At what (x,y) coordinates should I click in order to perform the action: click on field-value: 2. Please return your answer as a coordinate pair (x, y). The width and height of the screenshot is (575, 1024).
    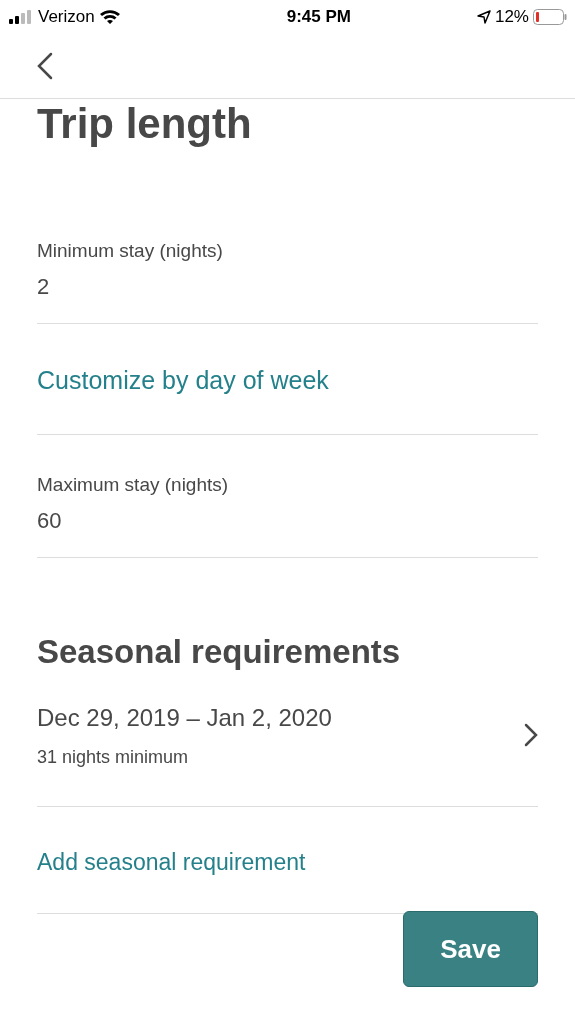
    Looking at the image, I should click on (44, 287).